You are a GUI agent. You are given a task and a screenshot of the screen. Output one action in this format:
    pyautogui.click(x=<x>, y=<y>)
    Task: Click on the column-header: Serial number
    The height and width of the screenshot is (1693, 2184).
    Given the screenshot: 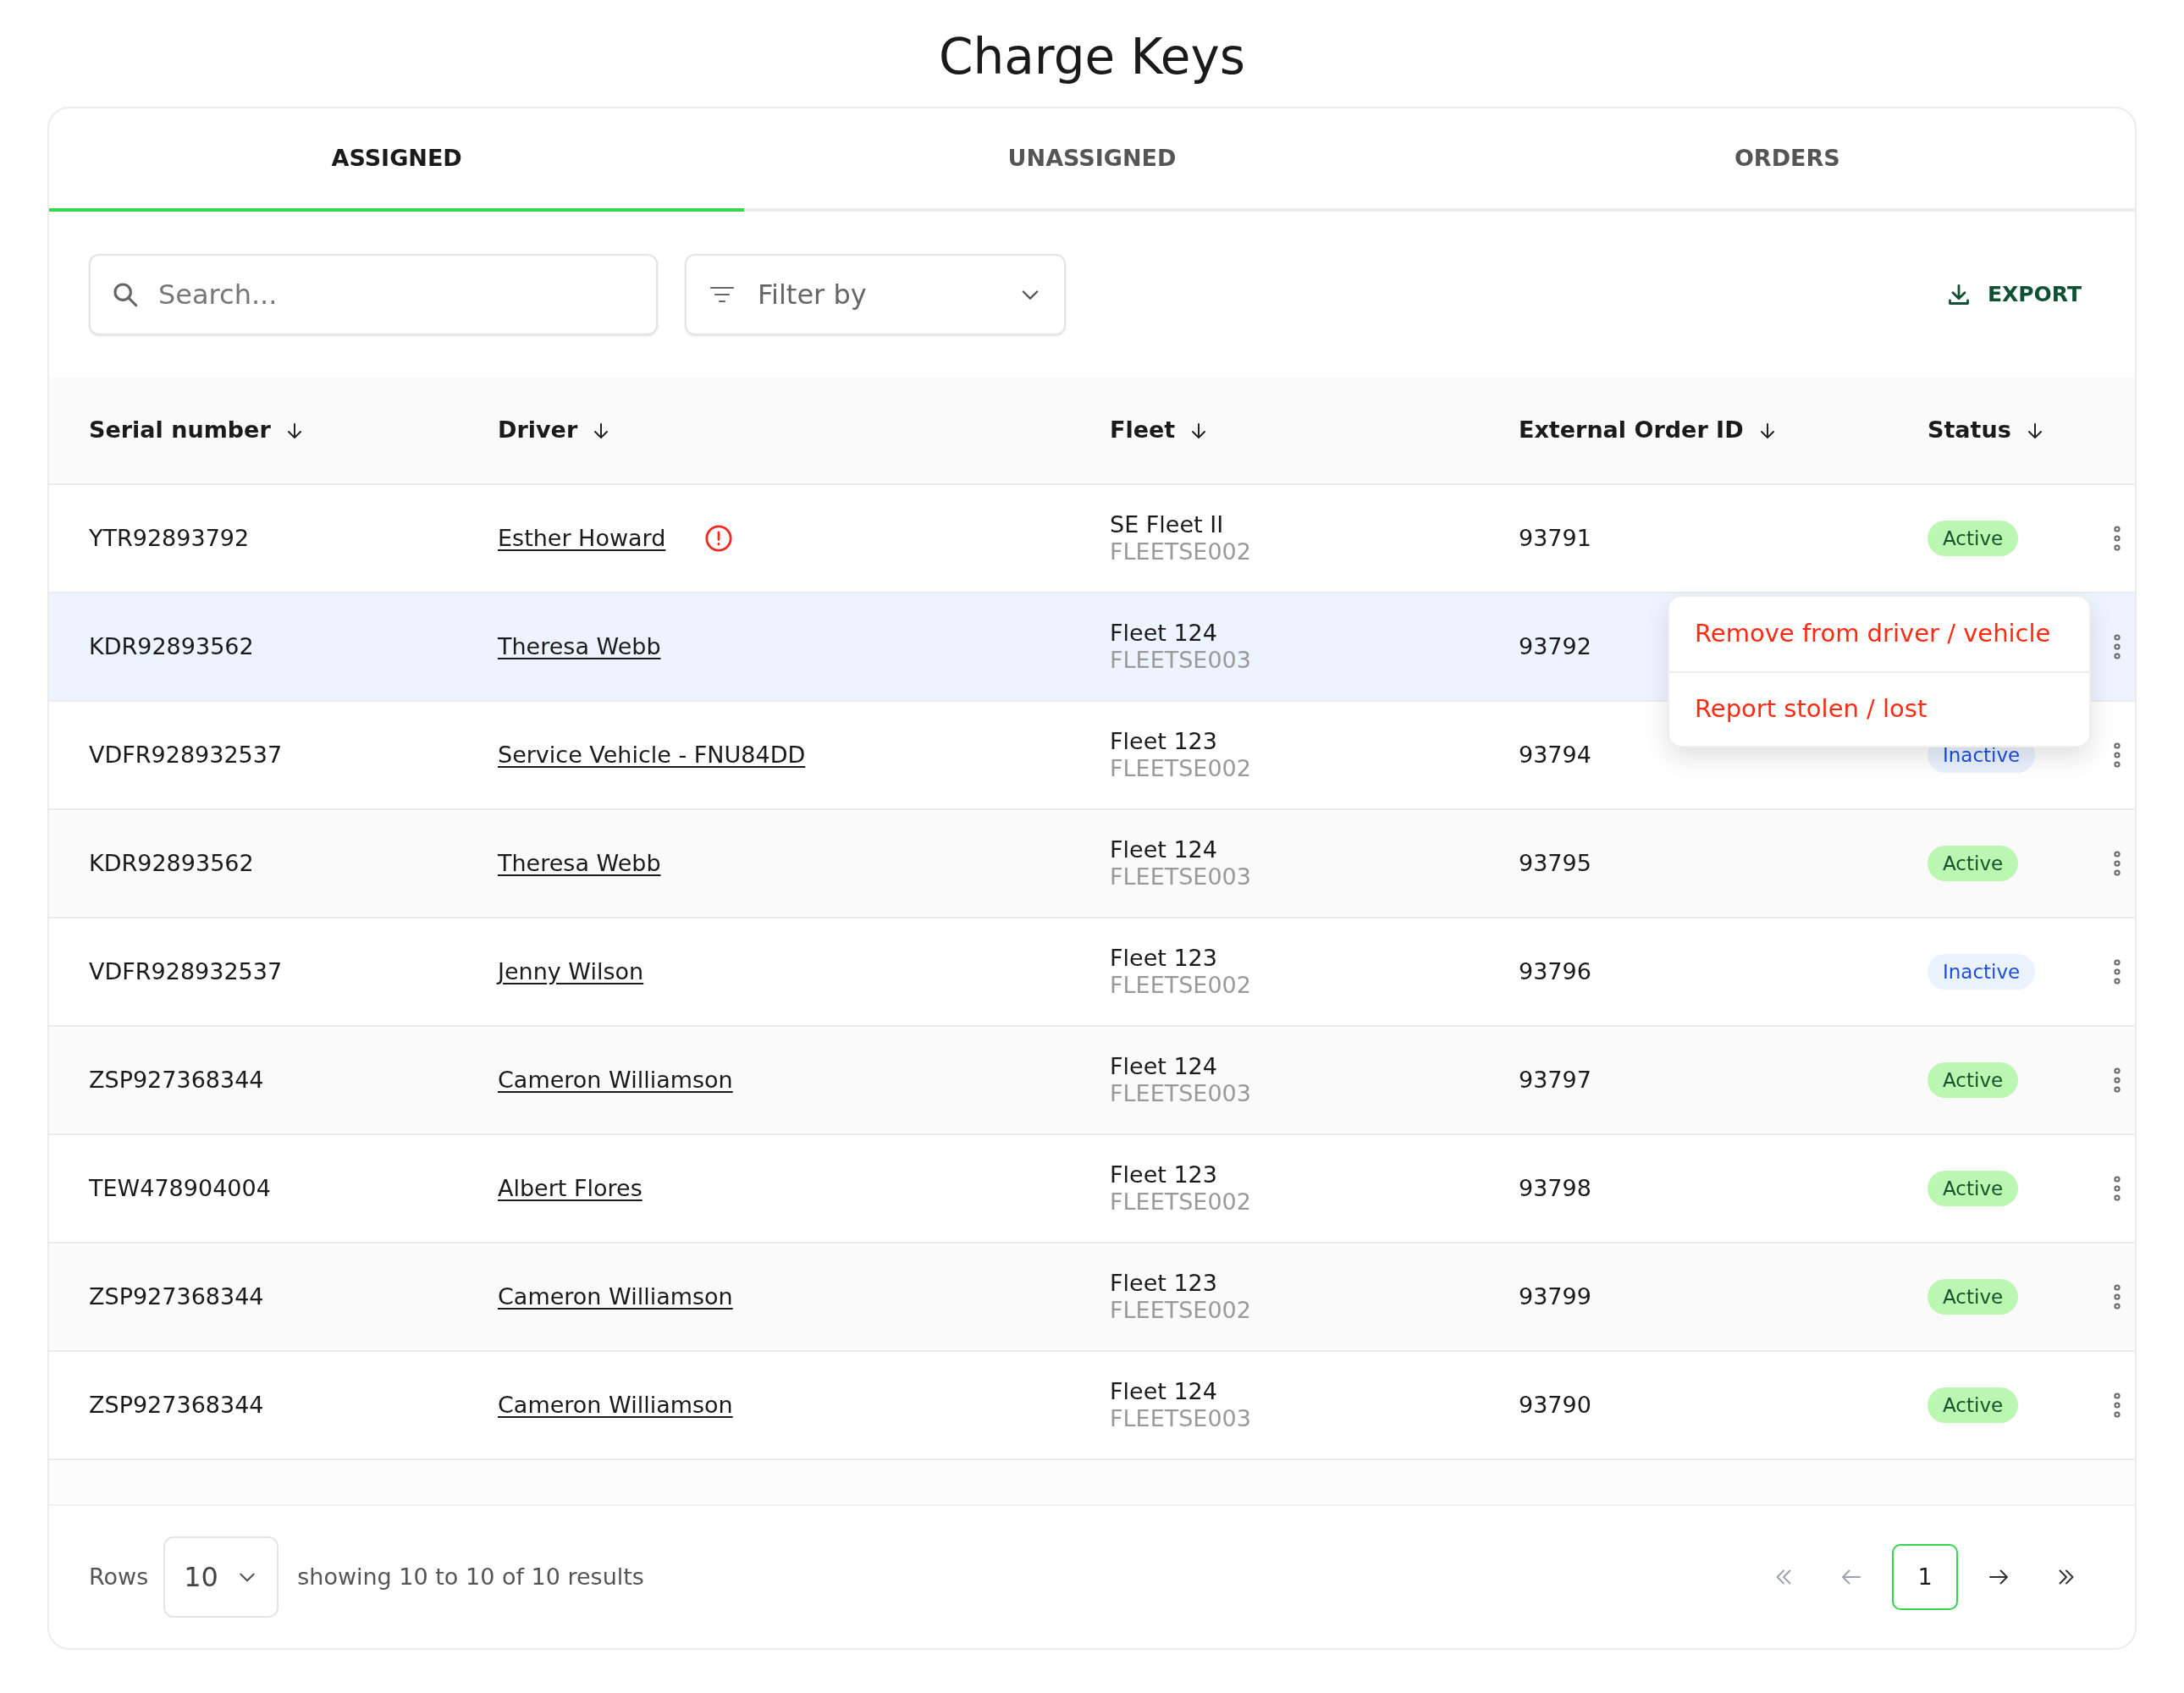 What is the action you would take?
    pyautogui.click(x=180, y=430)
    